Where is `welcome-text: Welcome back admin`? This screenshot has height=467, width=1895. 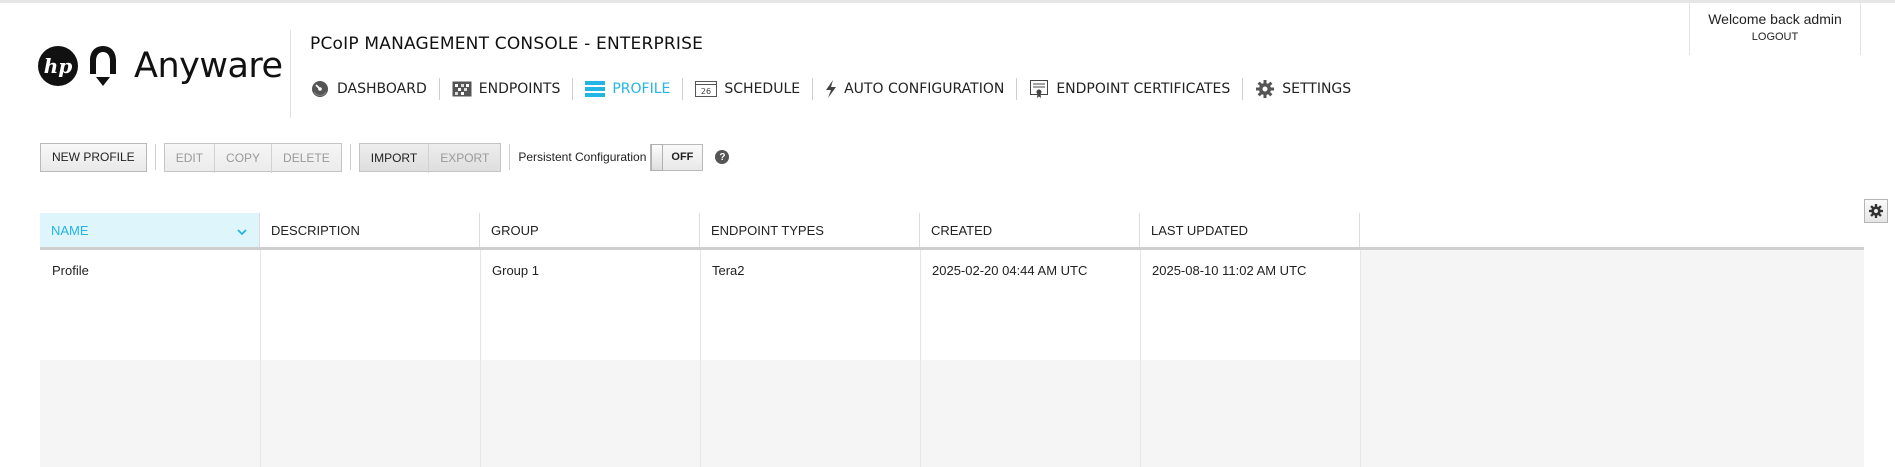
welcome-text: Welcome back admin is located at coordinates (1775, 19).